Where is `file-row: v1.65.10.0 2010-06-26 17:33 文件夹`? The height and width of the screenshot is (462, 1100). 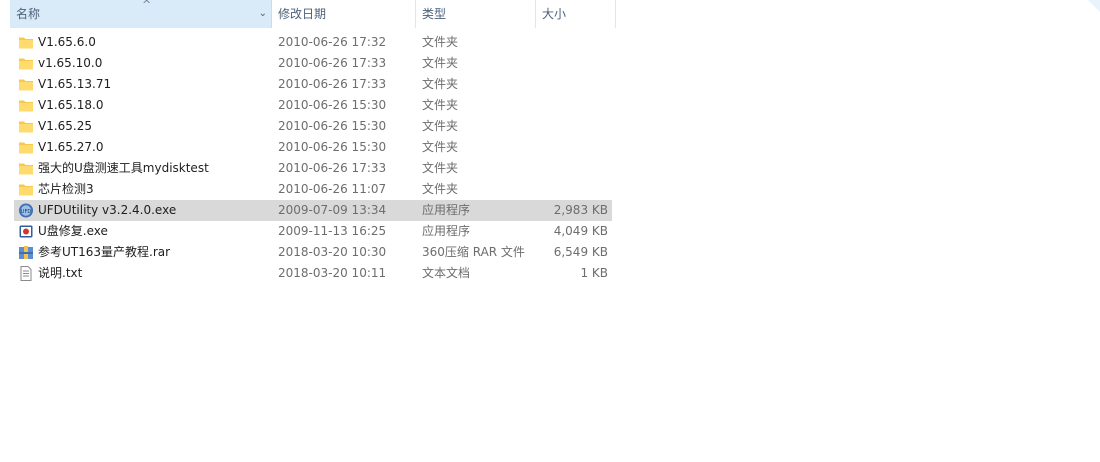 file-row: v1.65.10.0 2010-06-26 17:33 文件夹 is located at coordinates (313, 63).